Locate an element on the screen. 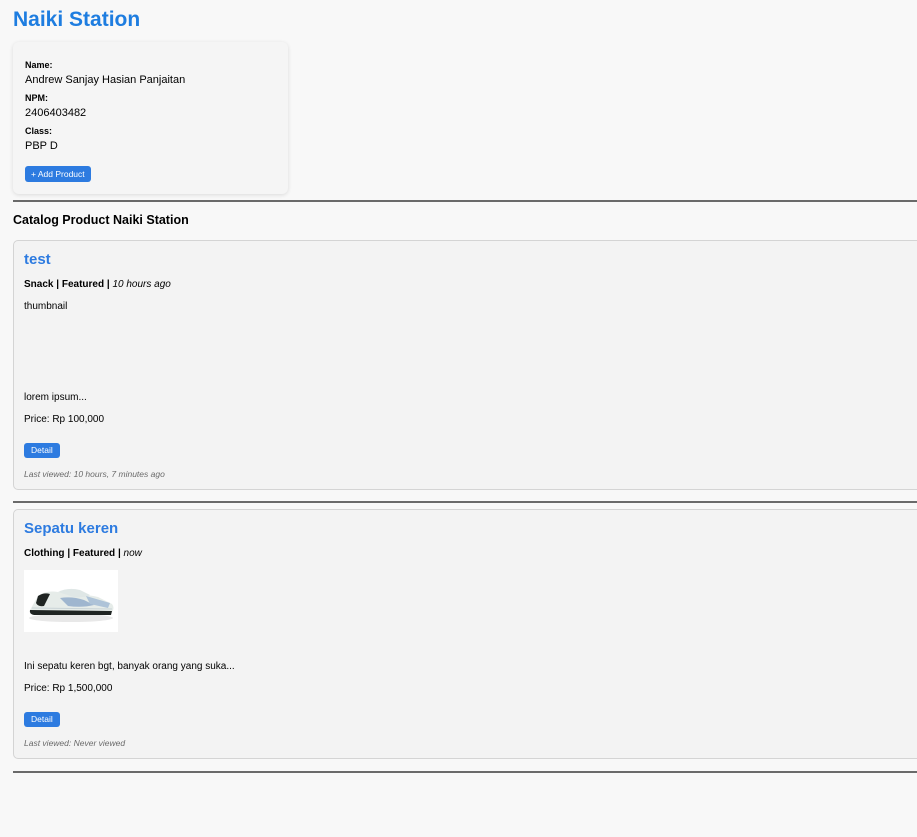 This screenshot has width=917, height=837. add-product-button: + Add Product is located at coordinates (58, 174).